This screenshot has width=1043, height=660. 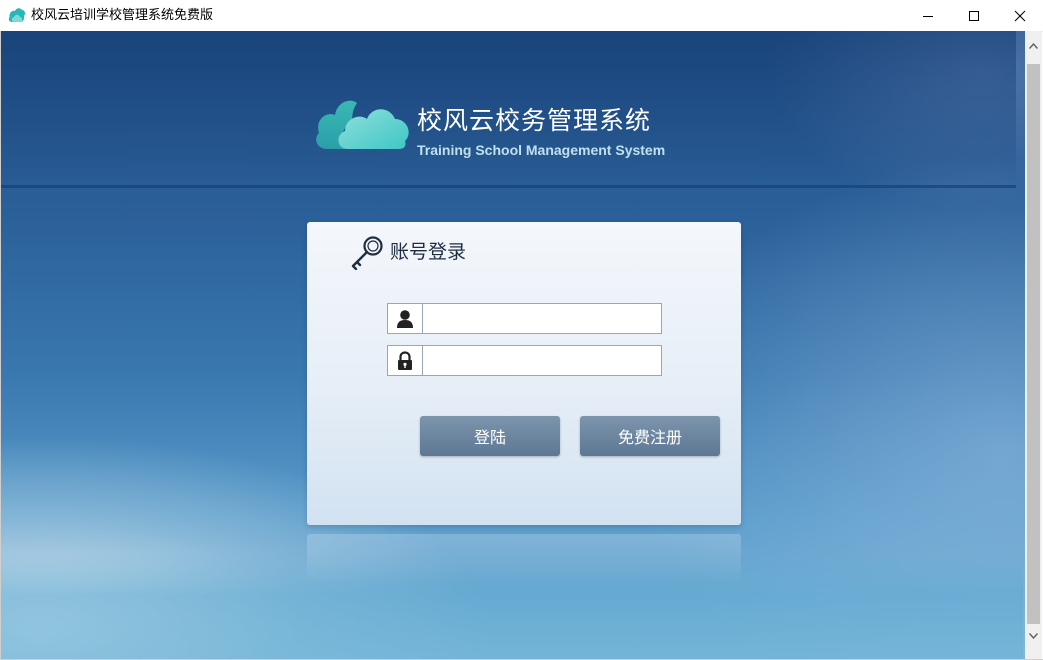 I want to click on system-subtitle: Training School Management System, so click(x=541, y=150).